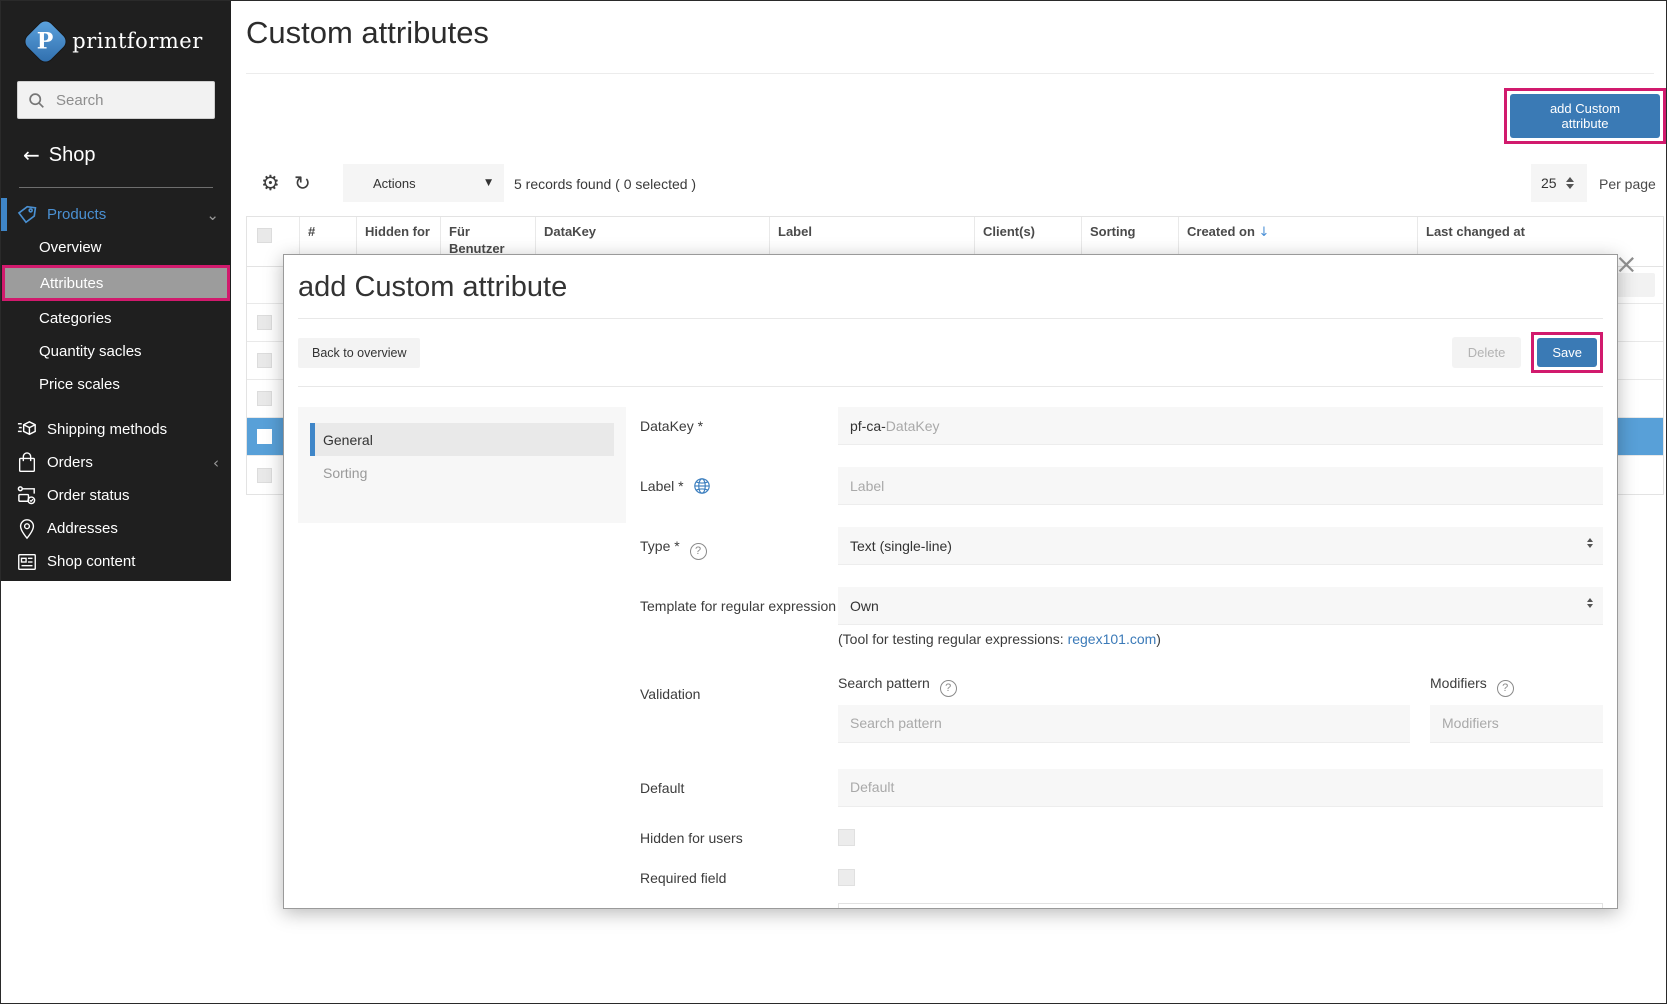 Image resolution: width=1667 pixels, height=1004 pixels. I want to click on gear-icon: ⚙, so click(270, 183).